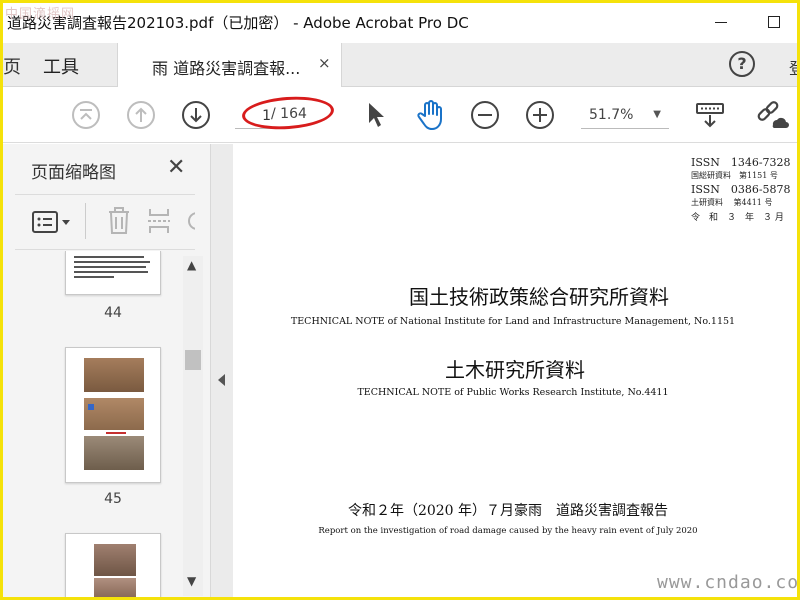 The image size is (800, 600). What do you see at coordinates (611, 115) in the screenshot?
I see `zoom-level-value: 51.7%` at bounding box center [611, 115].